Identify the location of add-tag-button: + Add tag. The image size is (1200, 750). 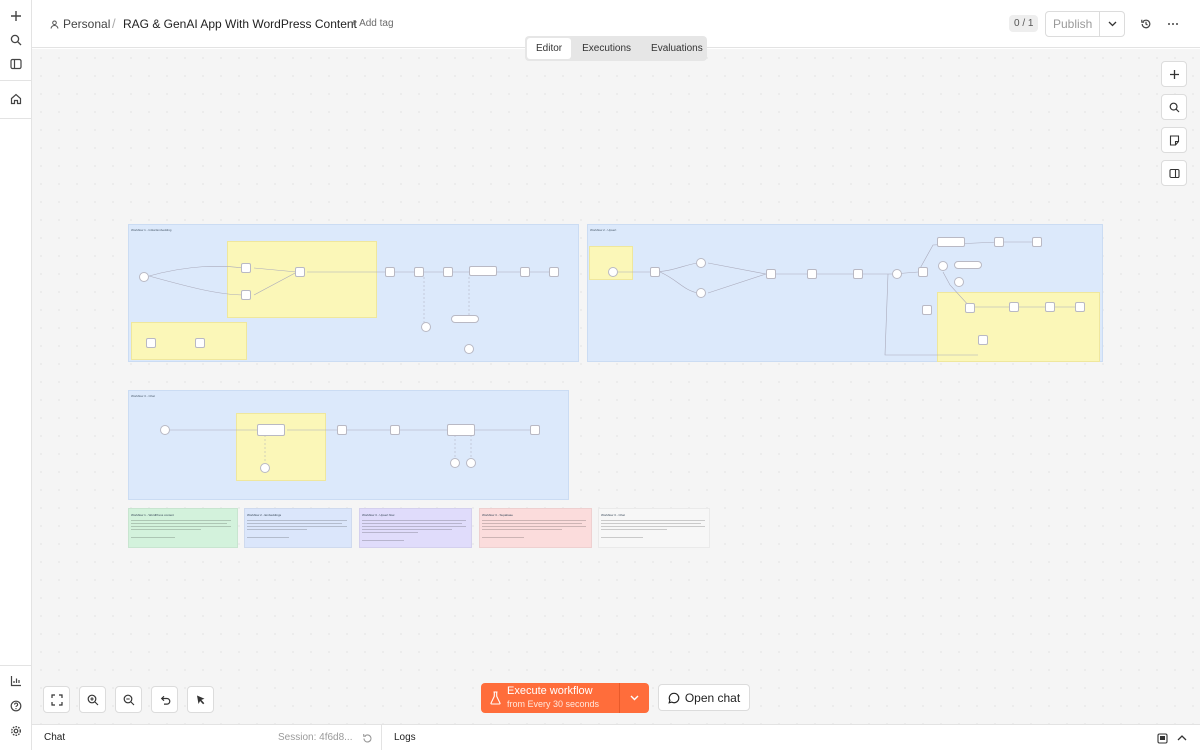
(372, 23).